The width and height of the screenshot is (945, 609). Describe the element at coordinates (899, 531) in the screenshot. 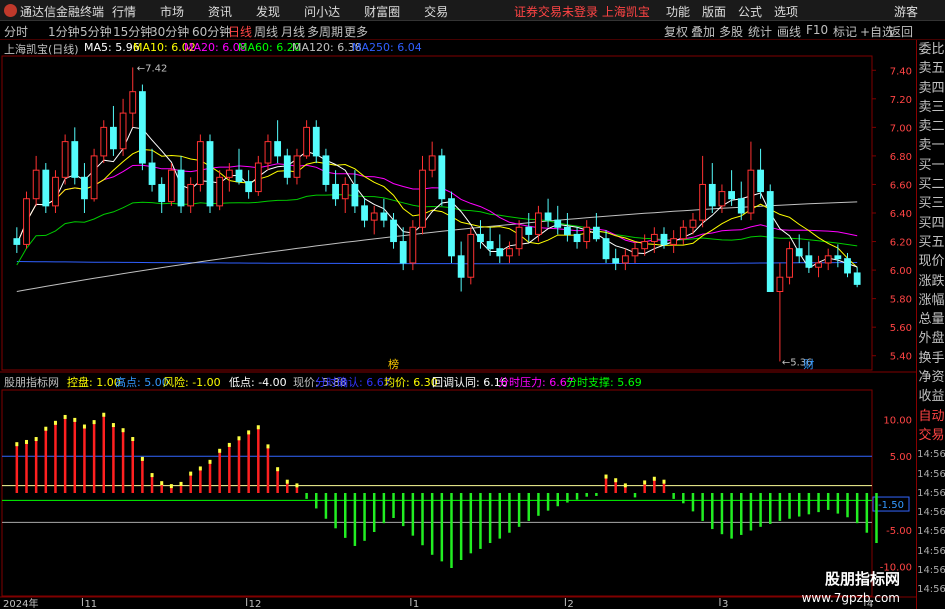

I see `indicator-tick-2: -5.00` at that location.